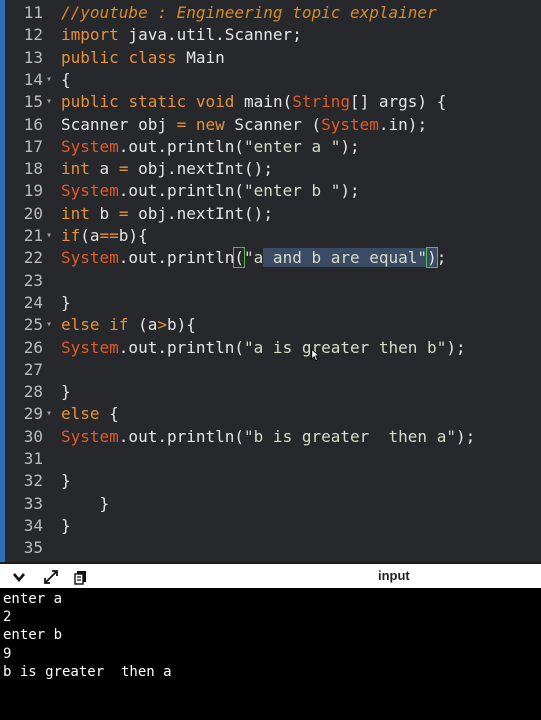 The height and width of the screenshot is (720, 541). Describe the element at coordinates (270, 575) in the screenshot. I see `console-toolbar: input` at that location.